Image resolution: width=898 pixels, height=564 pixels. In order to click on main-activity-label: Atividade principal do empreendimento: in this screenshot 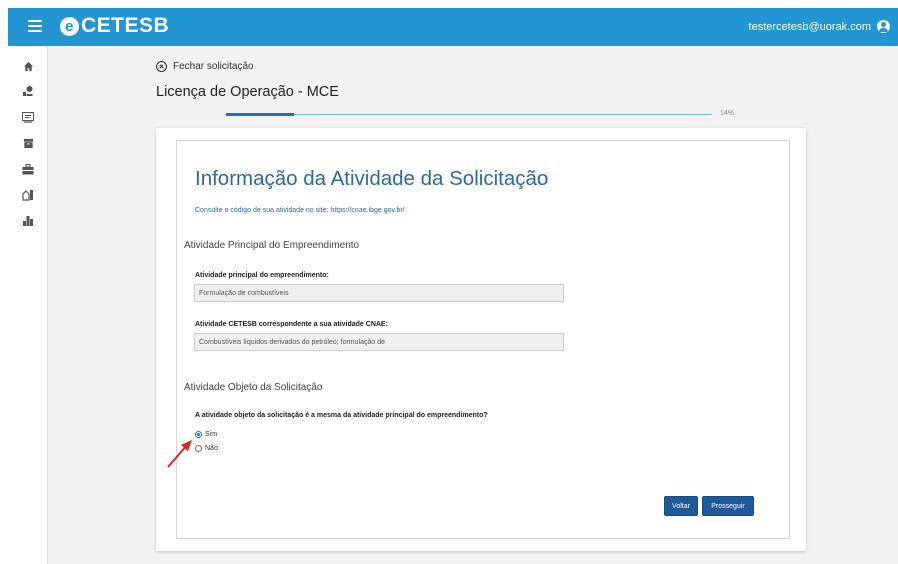, I will do `click(262, 275)`.